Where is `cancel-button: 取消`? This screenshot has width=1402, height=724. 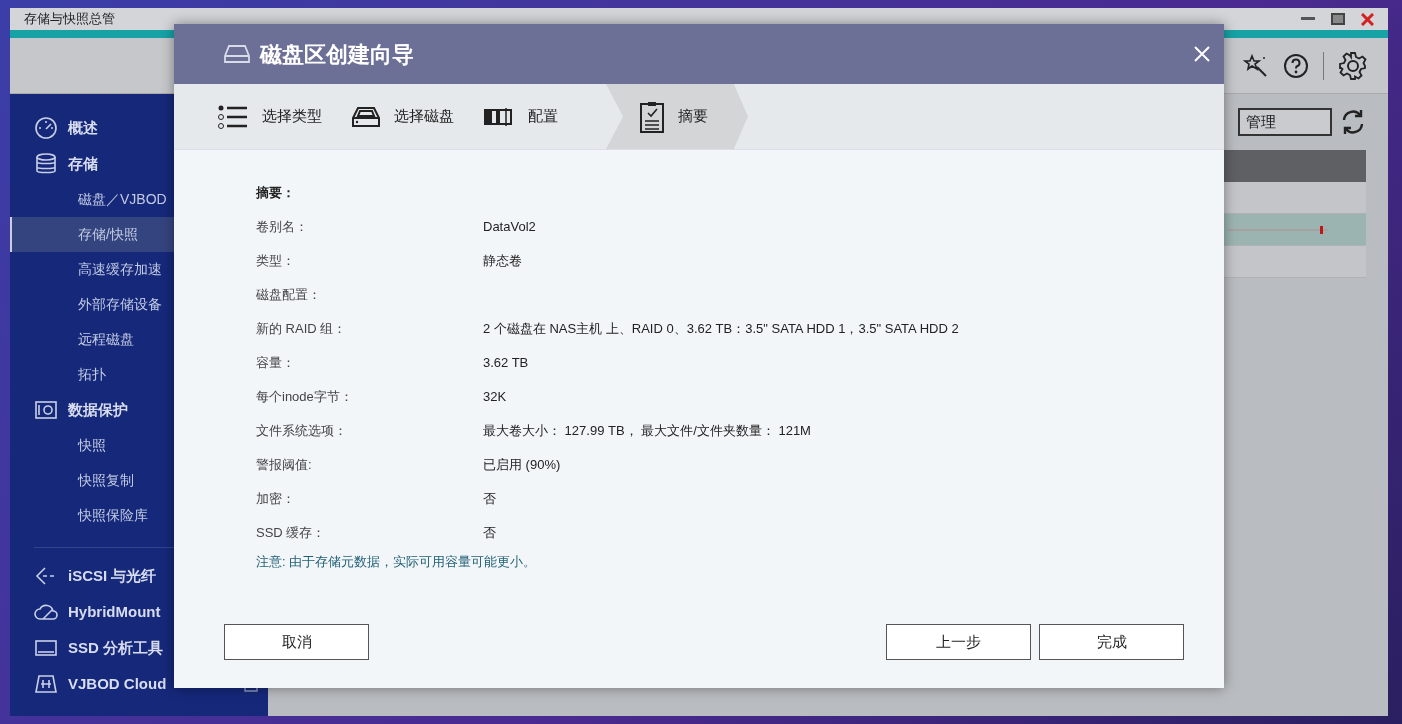
cancel-button: 取消 is located at coordinates (296, 642).